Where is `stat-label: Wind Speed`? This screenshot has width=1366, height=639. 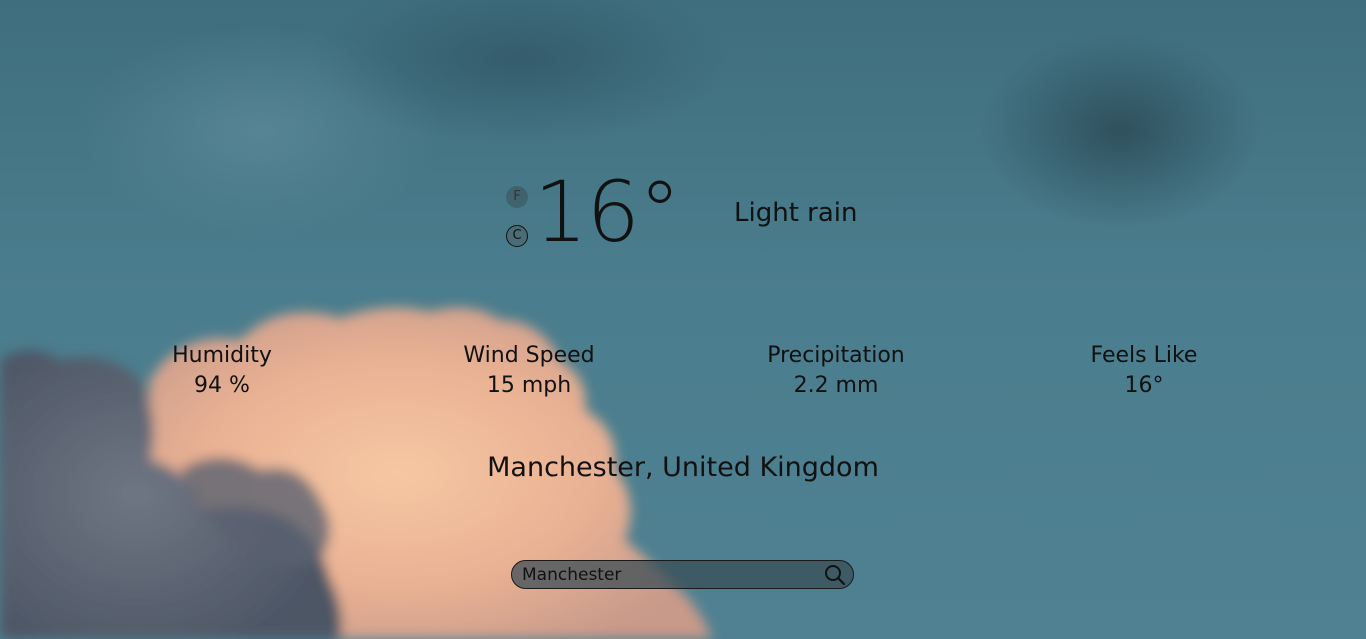
stat-label: Wind Speed is located at coordinates (529, 355).